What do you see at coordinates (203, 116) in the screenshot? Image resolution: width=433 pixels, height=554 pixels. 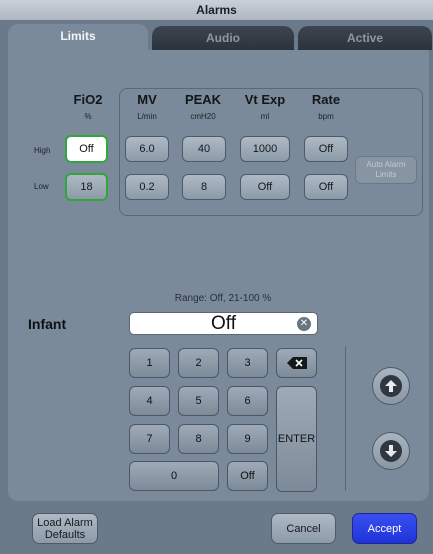 I see `column-unit-peak: cmH20` at bounding box center [203, 116].